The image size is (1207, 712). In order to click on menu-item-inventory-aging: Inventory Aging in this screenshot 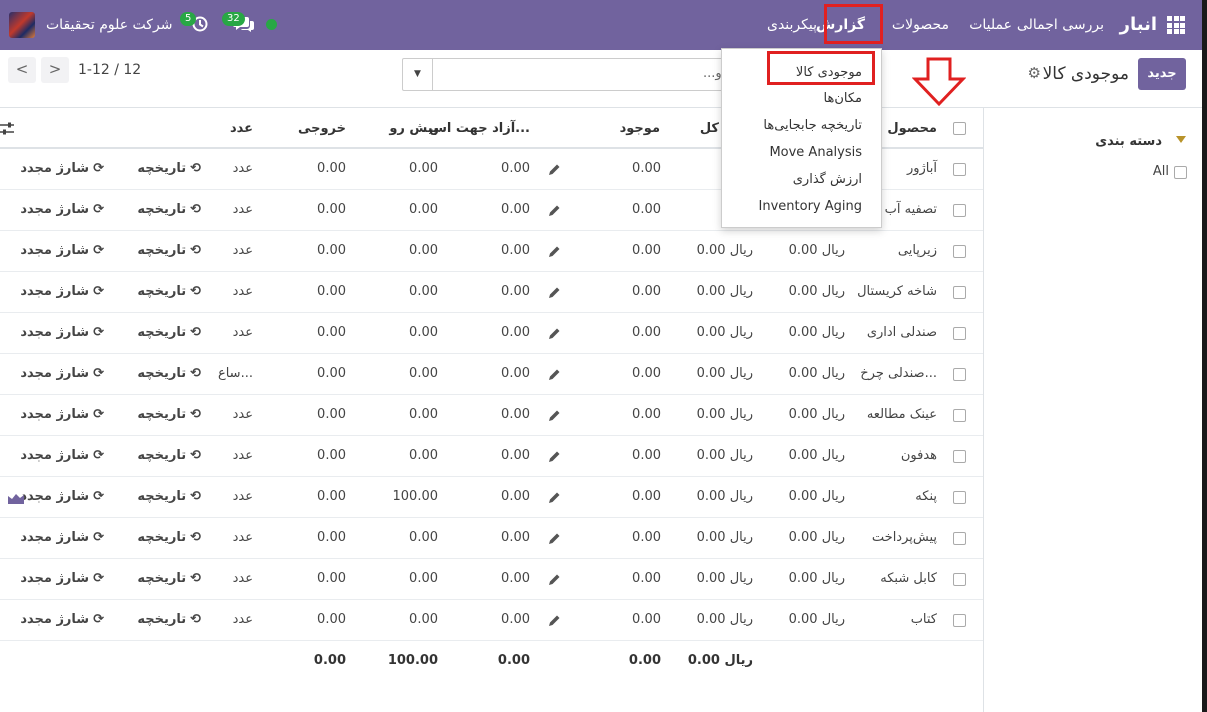, I will do `click(810, 206)`.